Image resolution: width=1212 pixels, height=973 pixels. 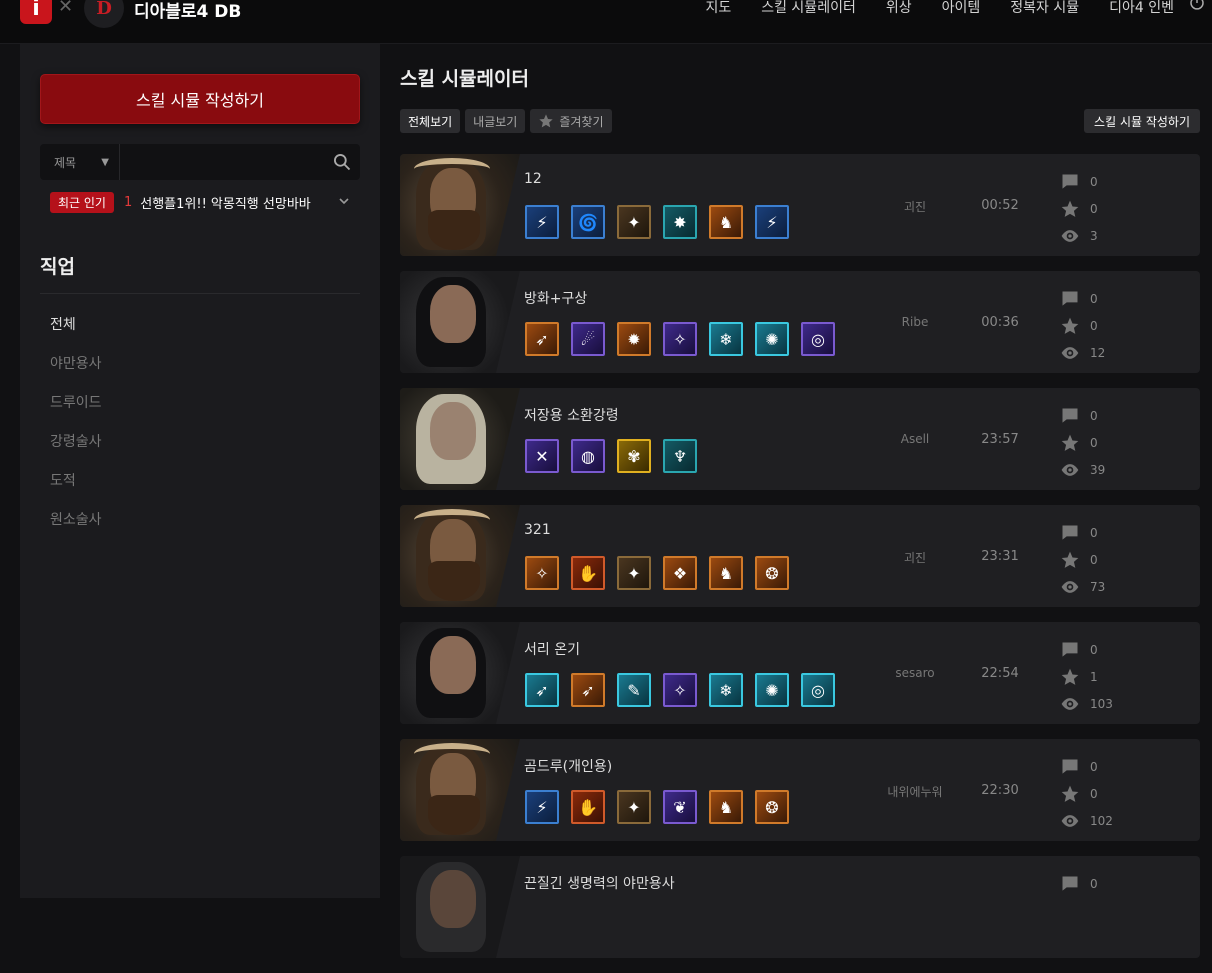 What do you see at coordinates (588, 456) in the screenshot?
I see `skill-icon: ◍` at bounding box center [588, 456].